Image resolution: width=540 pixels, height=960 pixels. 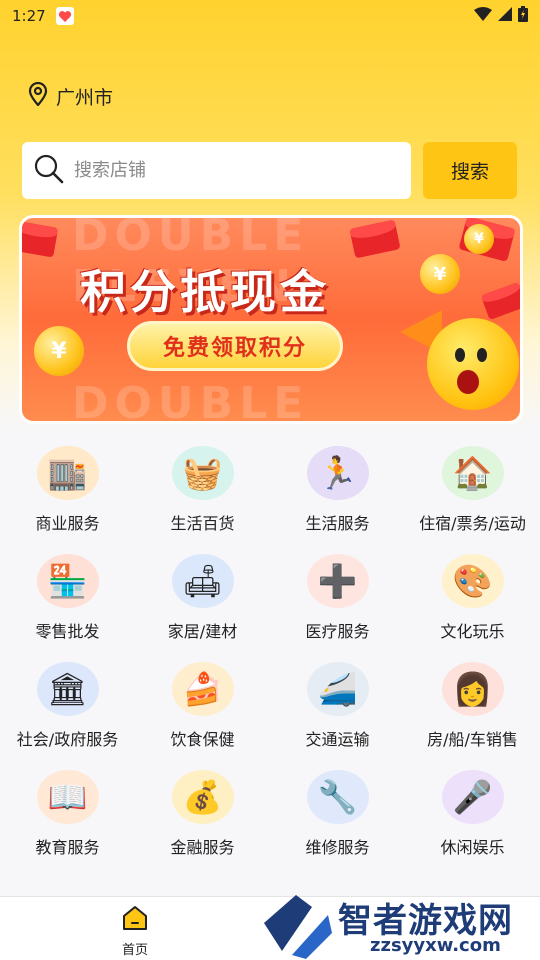 I want to click on category-label: 医疗服务, so click(x=337, y=631).